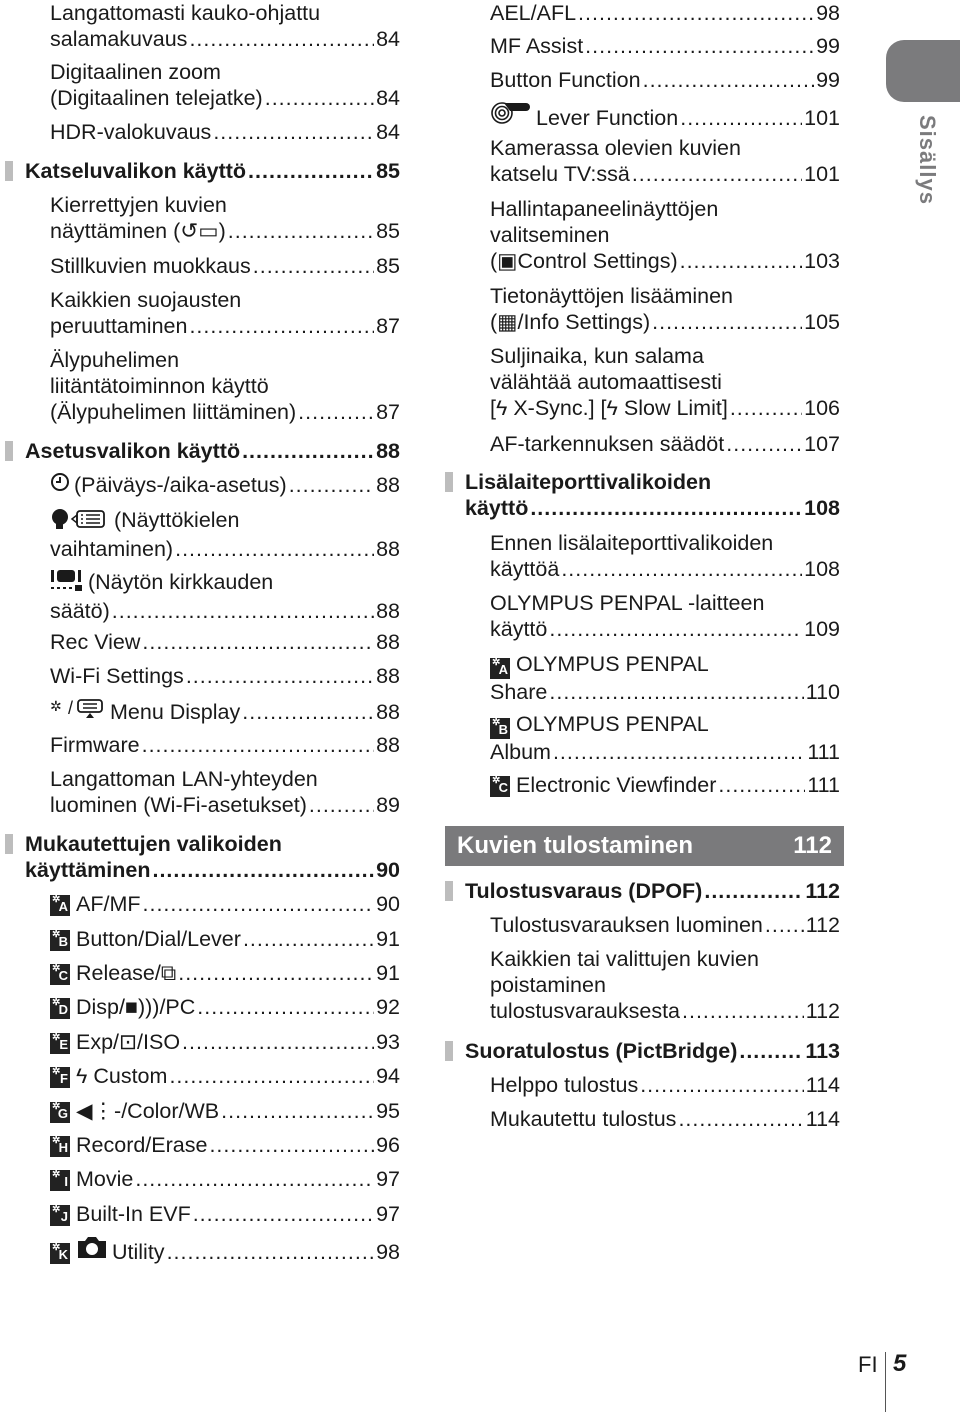 The image size is (960, 1416). I want to click on toc-entry: BButton/Dial/Lever 91, so click(200, 937).